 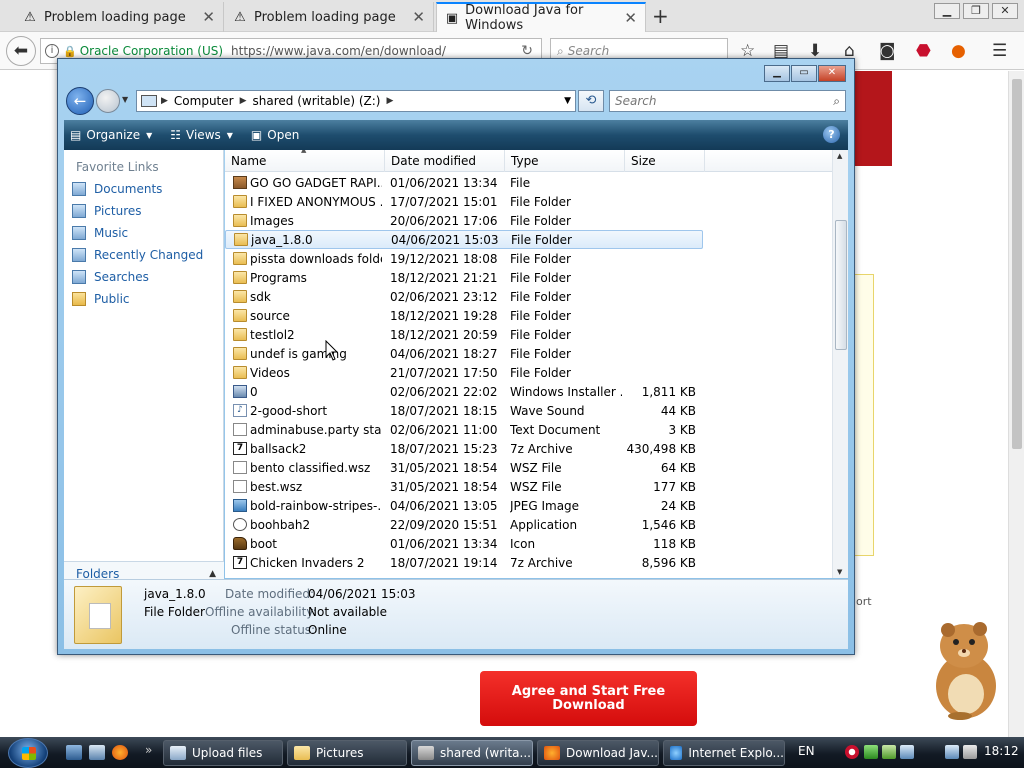 I want to click on language-indicator: EN, so click(x=806, y=751).